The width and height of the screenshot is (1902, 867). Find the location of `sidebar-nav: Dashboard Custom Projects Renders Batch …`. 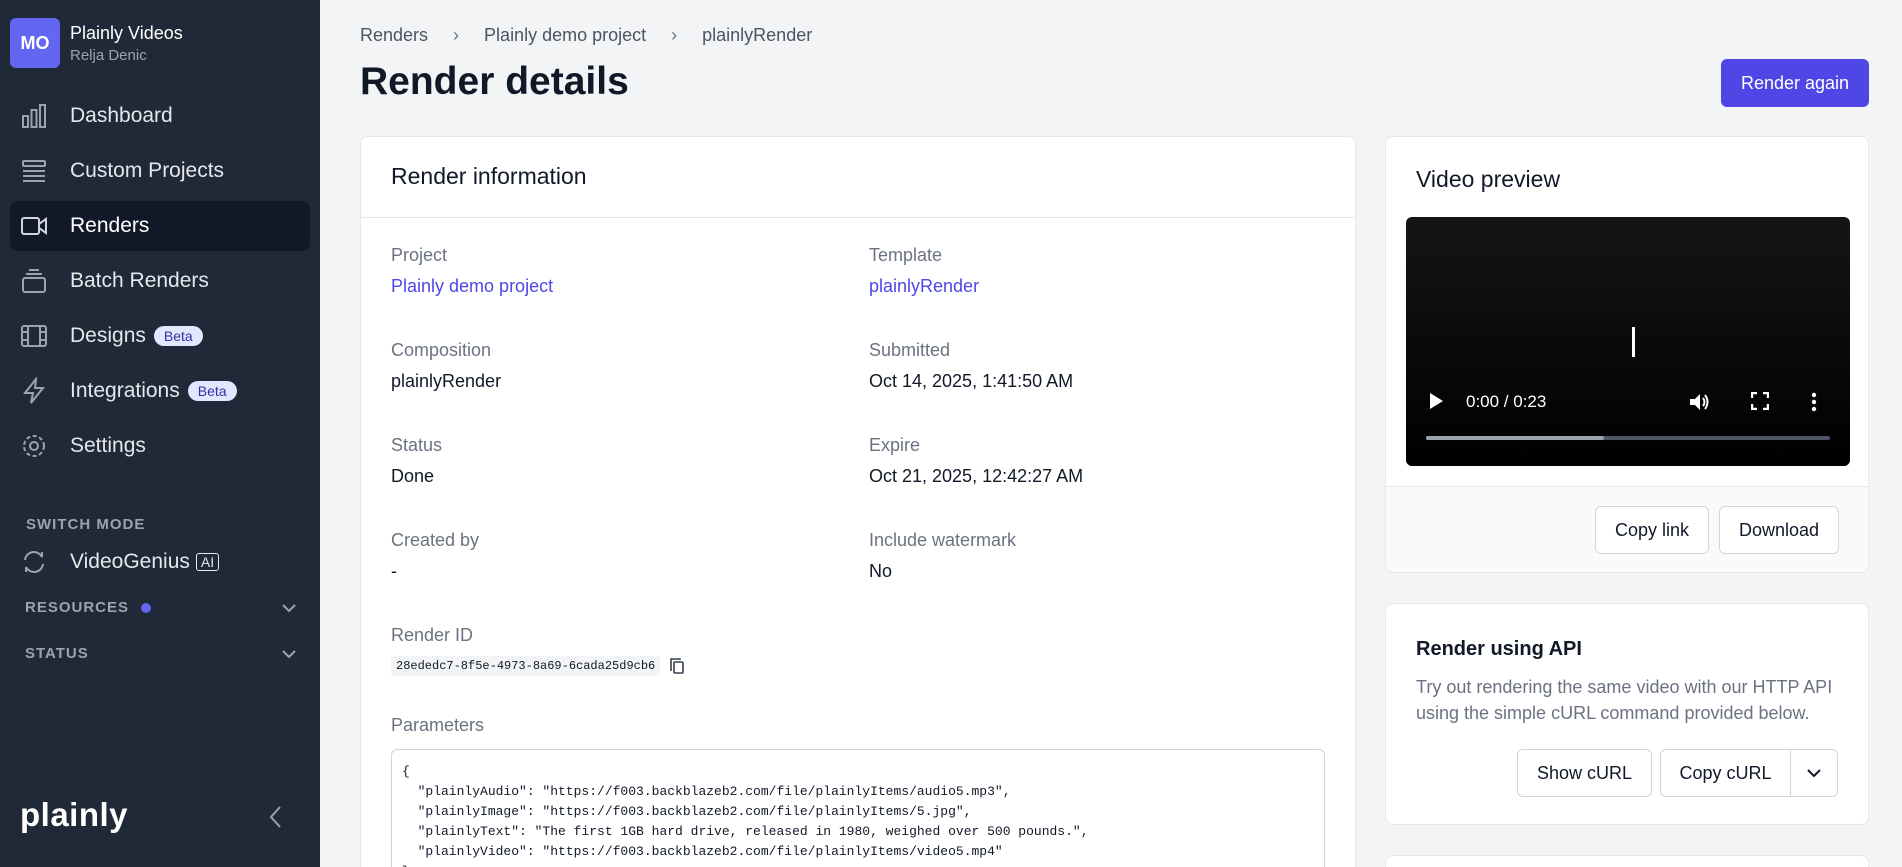

sidebar-nav: Dashboard Custom Projects Renders Batch … is located at coordinates (160, 283).